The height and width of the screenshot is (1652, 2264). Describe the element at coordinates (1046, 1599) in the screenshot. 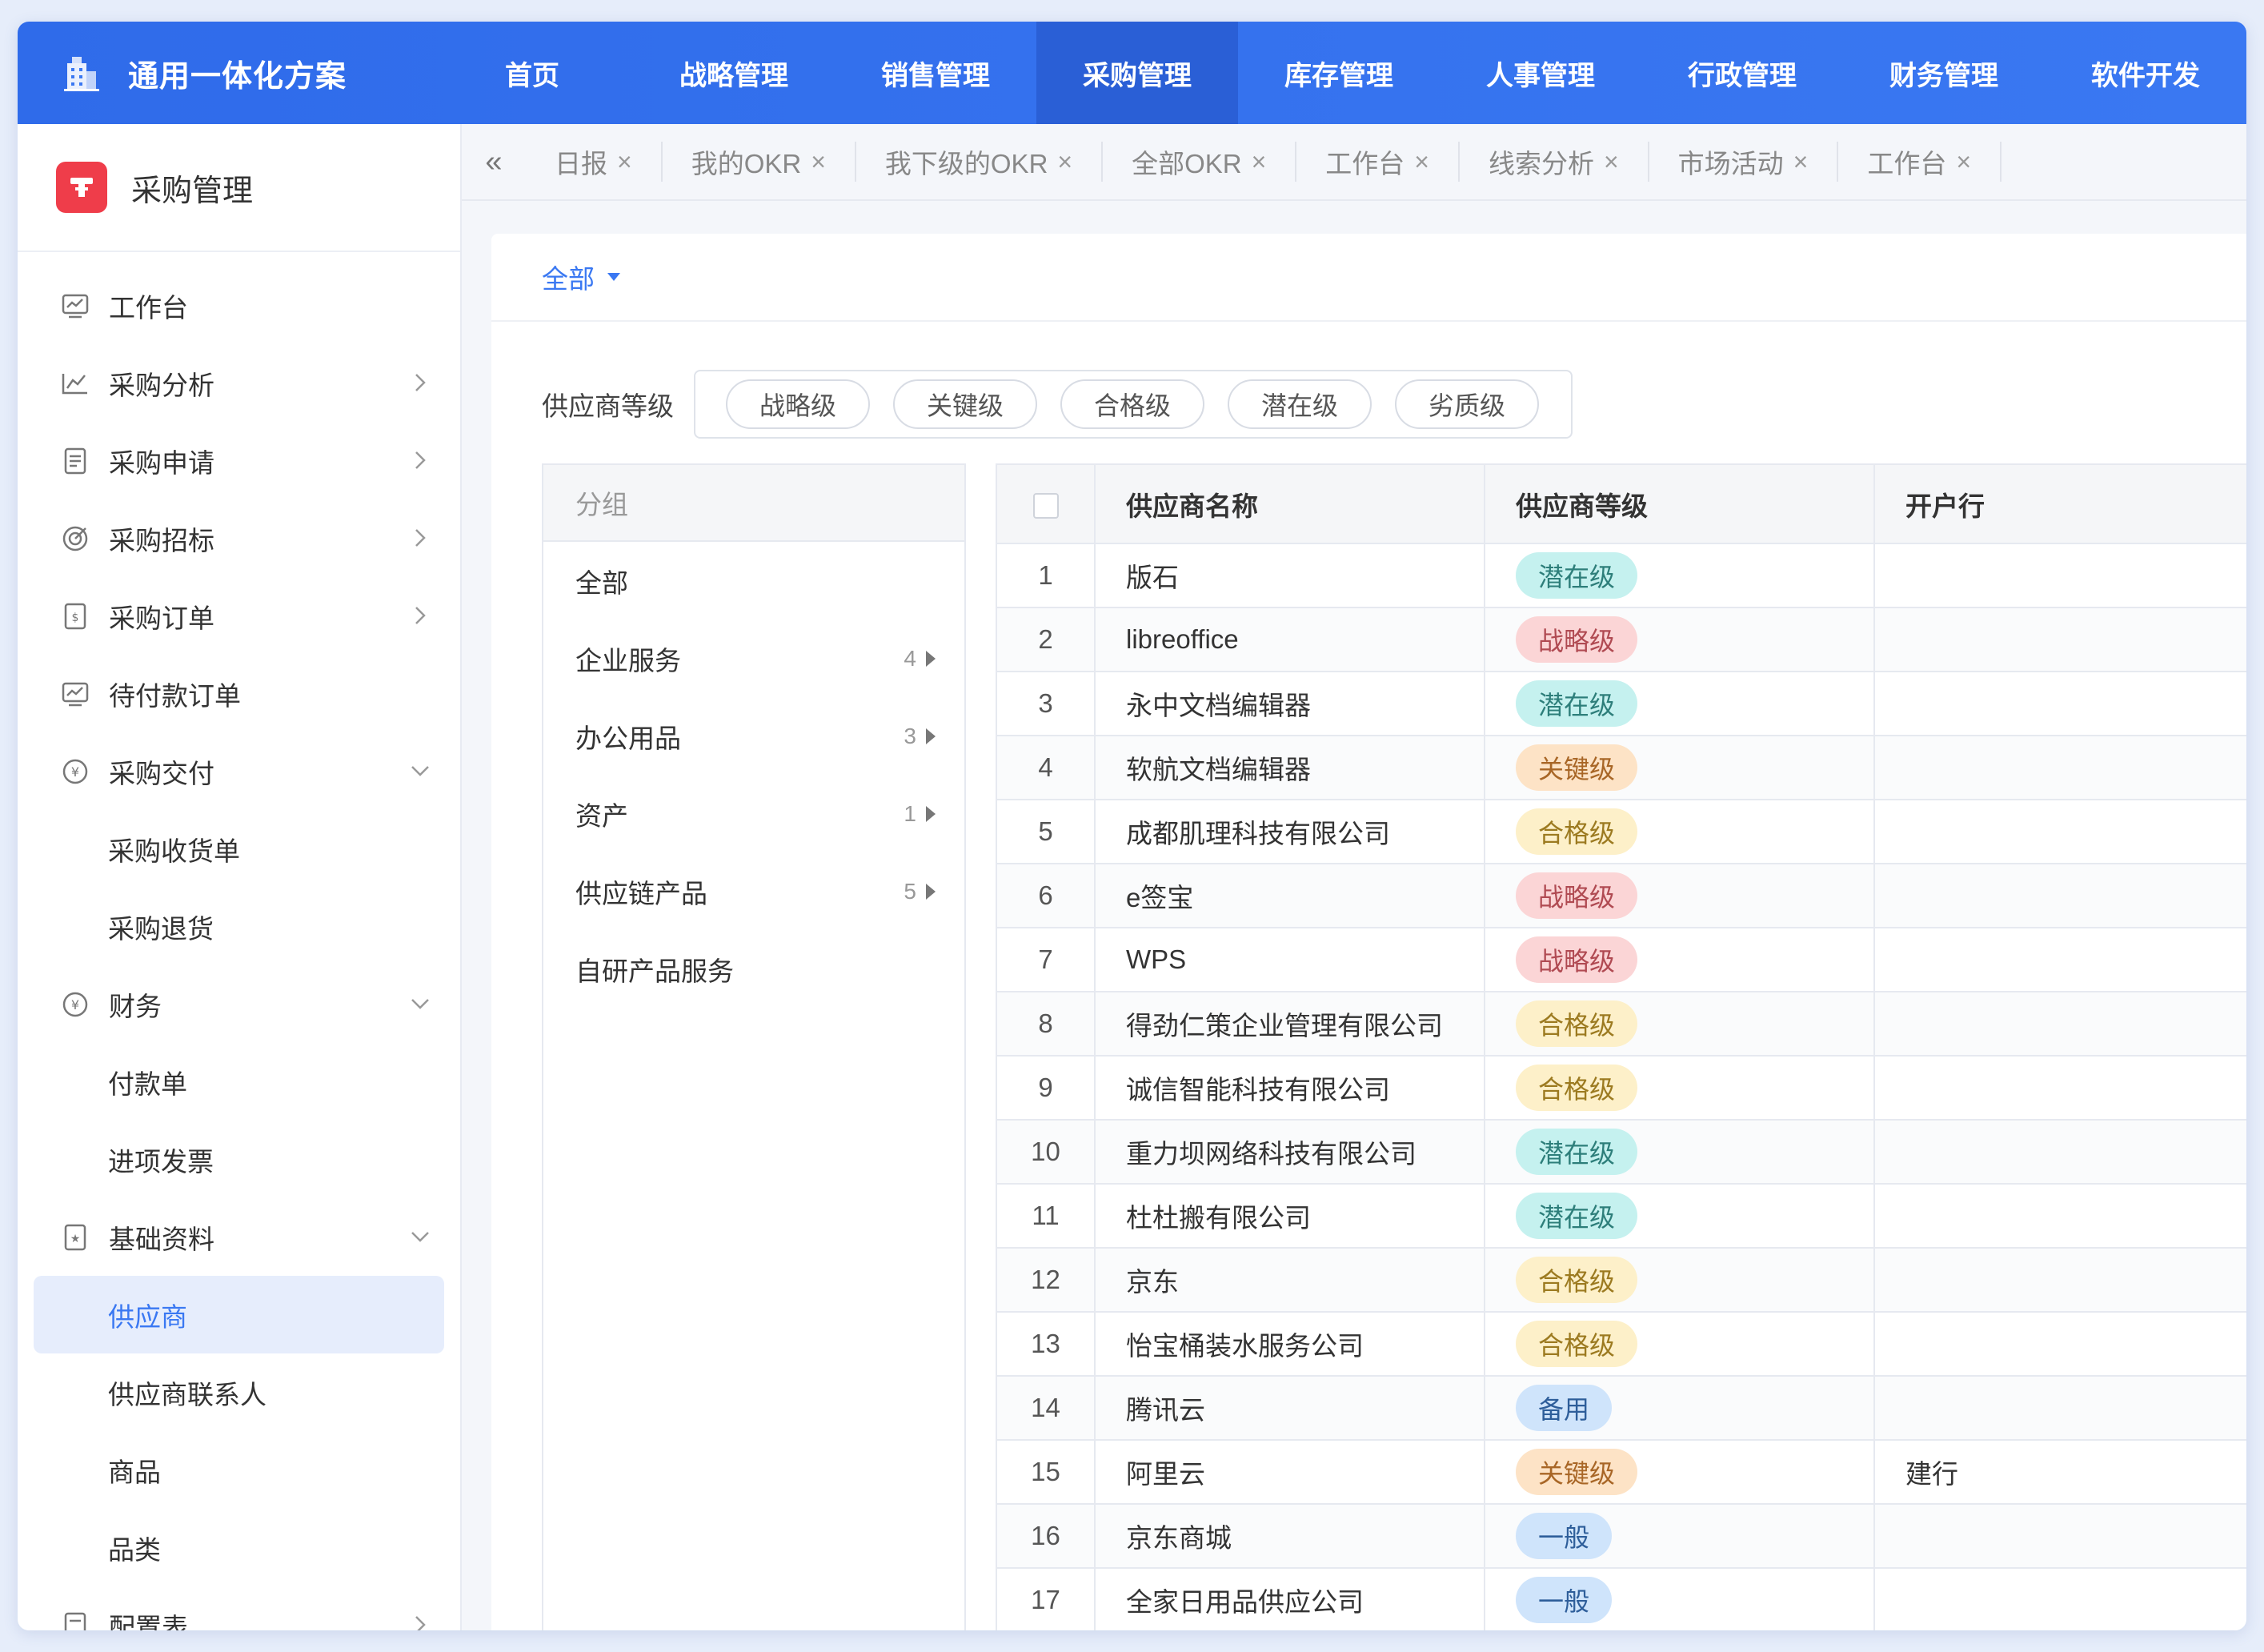

I see `row-index: 17` at that location.